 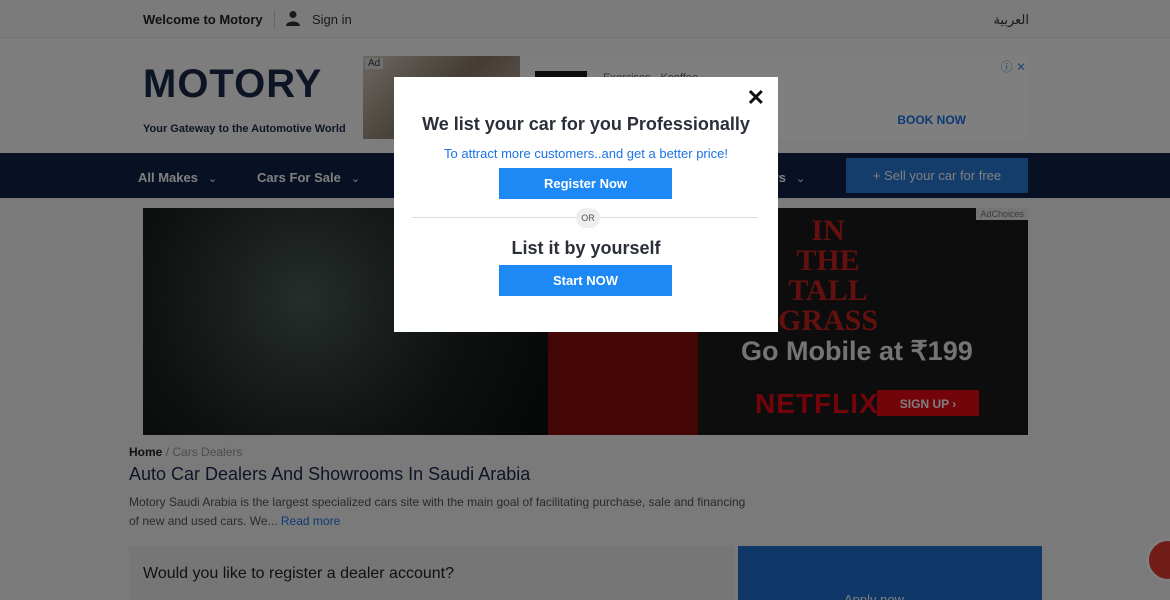 I want to click on modal-title-self: List it by yourself, so click(x=586, y=248).